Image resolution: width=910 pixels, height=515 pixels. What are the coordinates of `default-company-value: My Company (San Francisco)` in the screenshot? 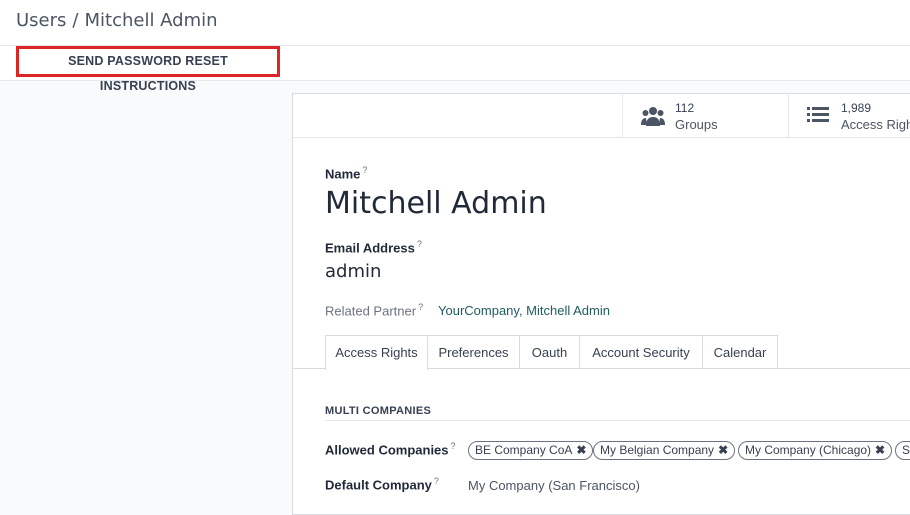 It's located at (554, 485).